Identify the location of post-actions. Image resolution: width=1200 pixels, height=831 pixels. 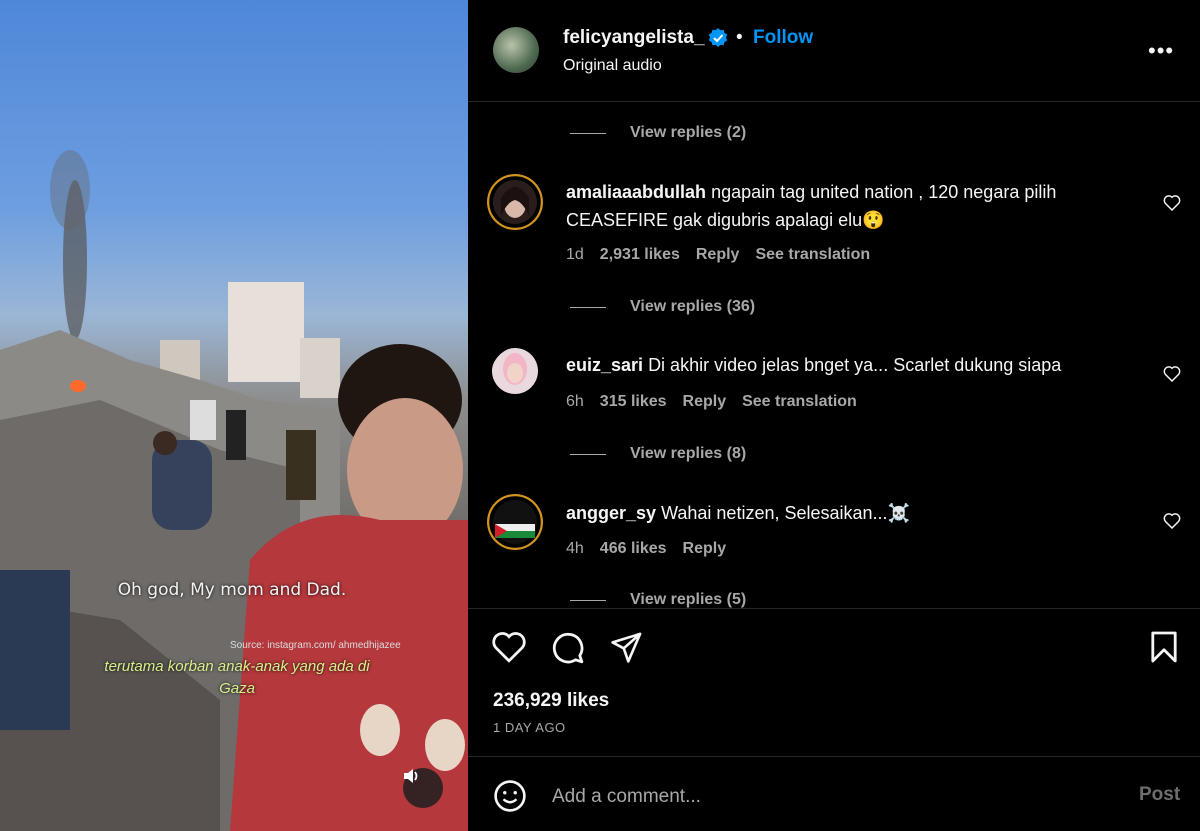
(834, 648).